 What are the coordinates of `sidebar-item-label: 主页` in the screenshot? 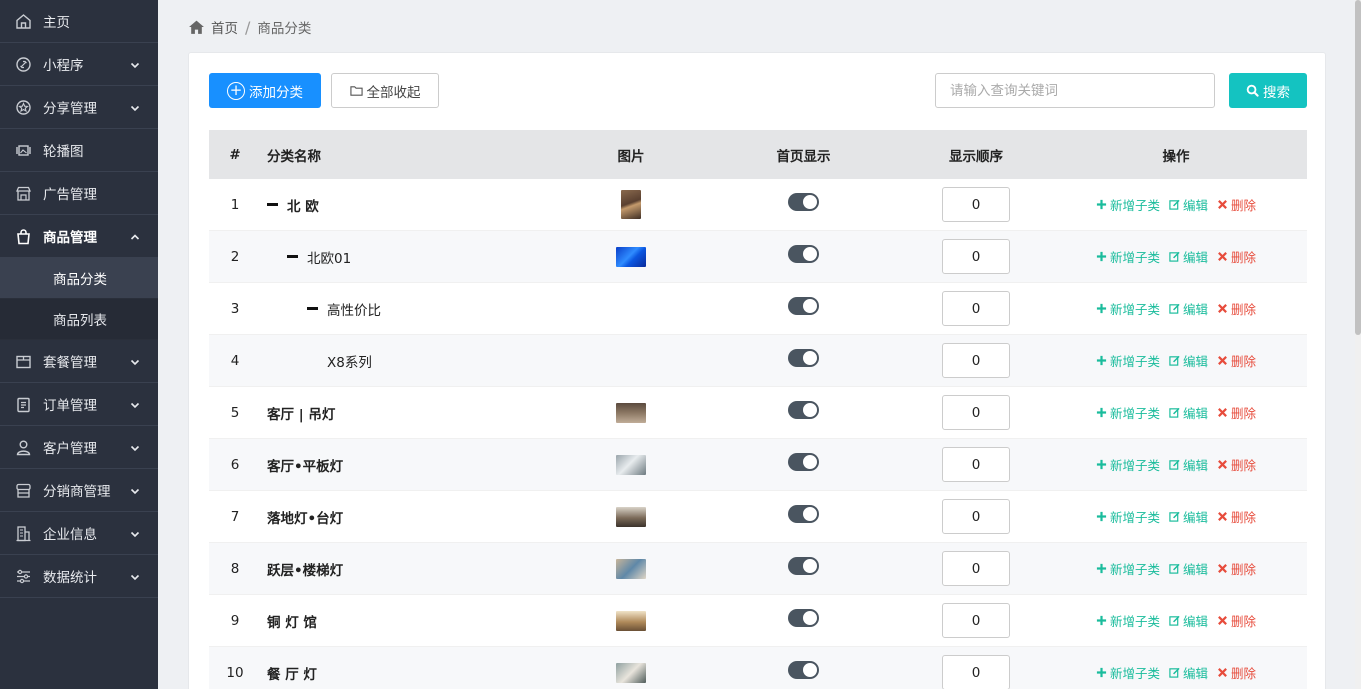 It's located at (56, 23).